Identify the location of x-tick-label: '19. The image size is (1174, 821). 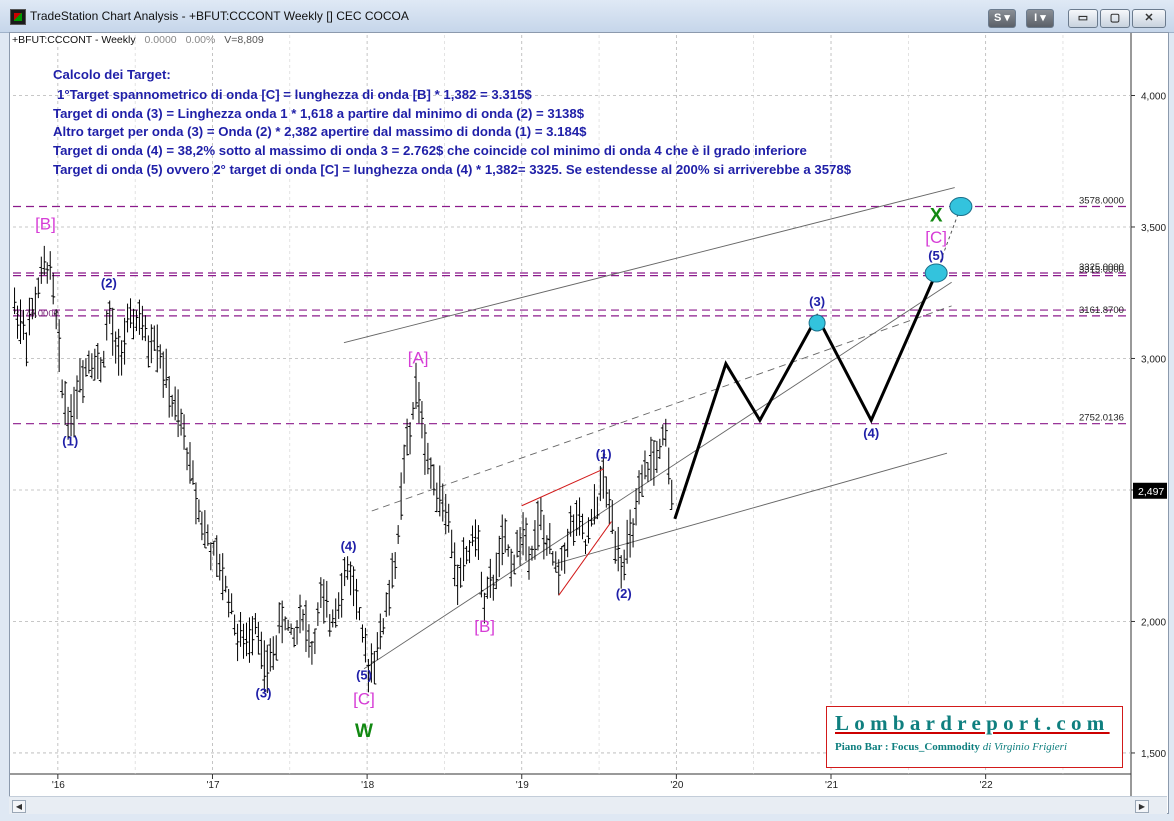
(522, 785).